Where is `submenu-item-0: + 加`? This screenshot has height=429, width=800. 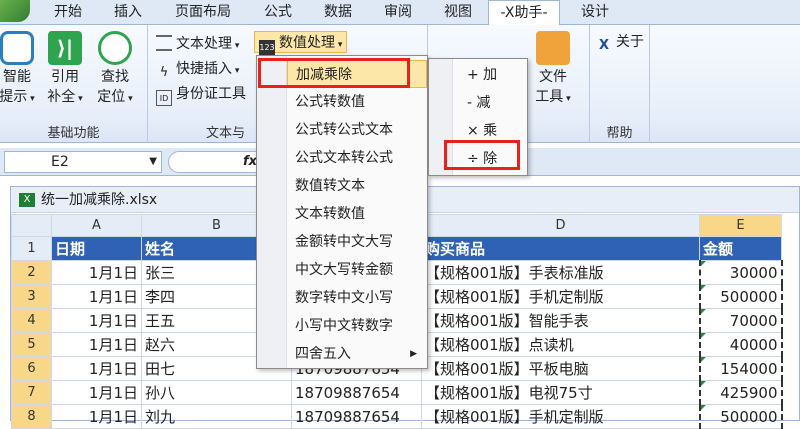 submenu-item-0: + 加 is located at coordinates (490, 75).